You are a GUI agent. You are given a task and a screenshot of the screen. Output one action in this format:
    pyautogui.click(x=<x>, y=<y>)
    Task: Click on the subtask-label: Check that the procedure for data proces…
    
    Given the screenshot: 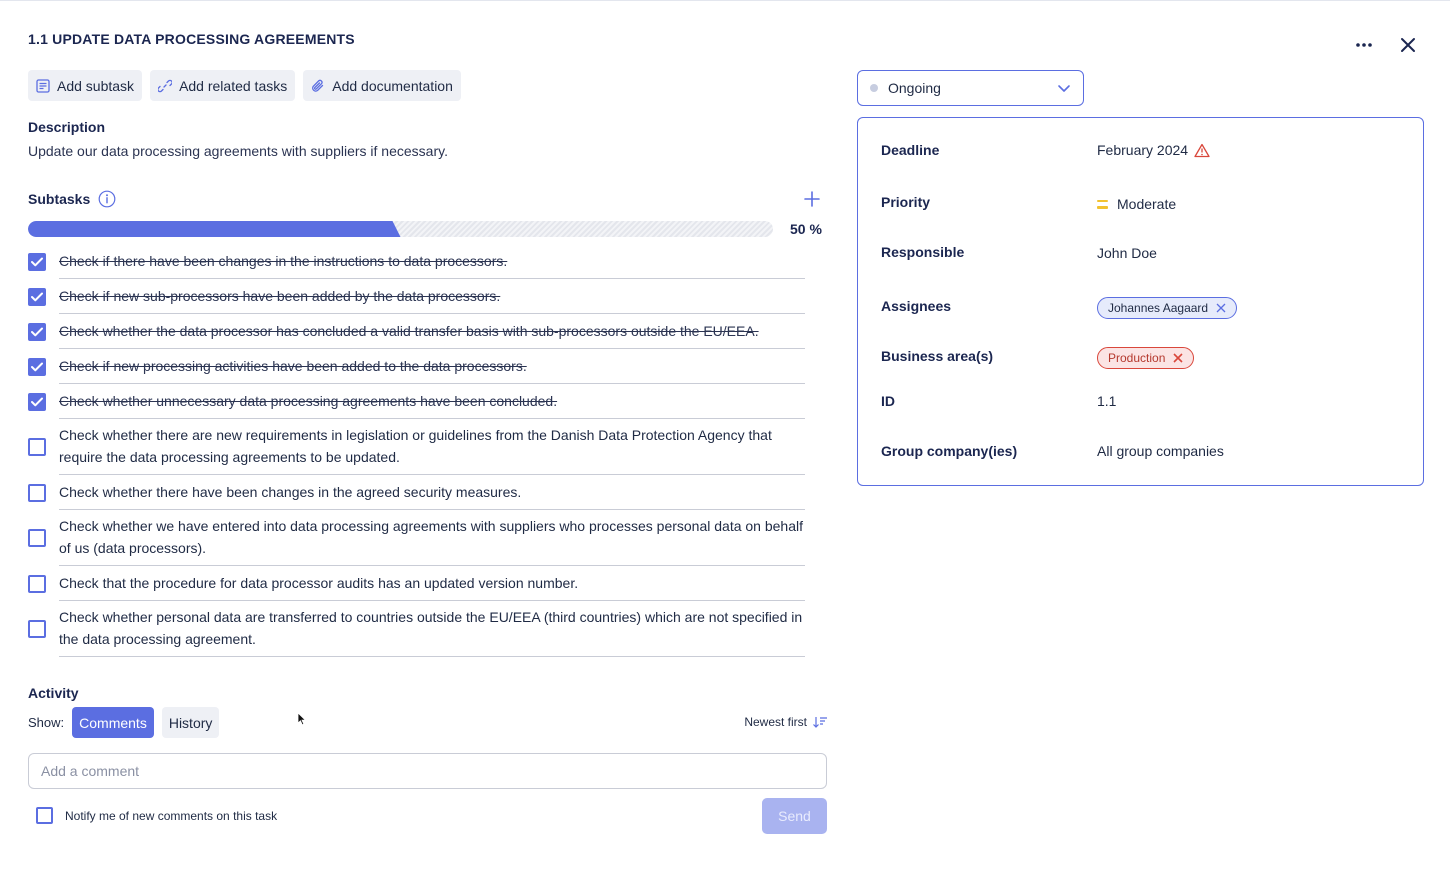 What is the action you would take?
    pyautogui.click(x=432, y=583)
    